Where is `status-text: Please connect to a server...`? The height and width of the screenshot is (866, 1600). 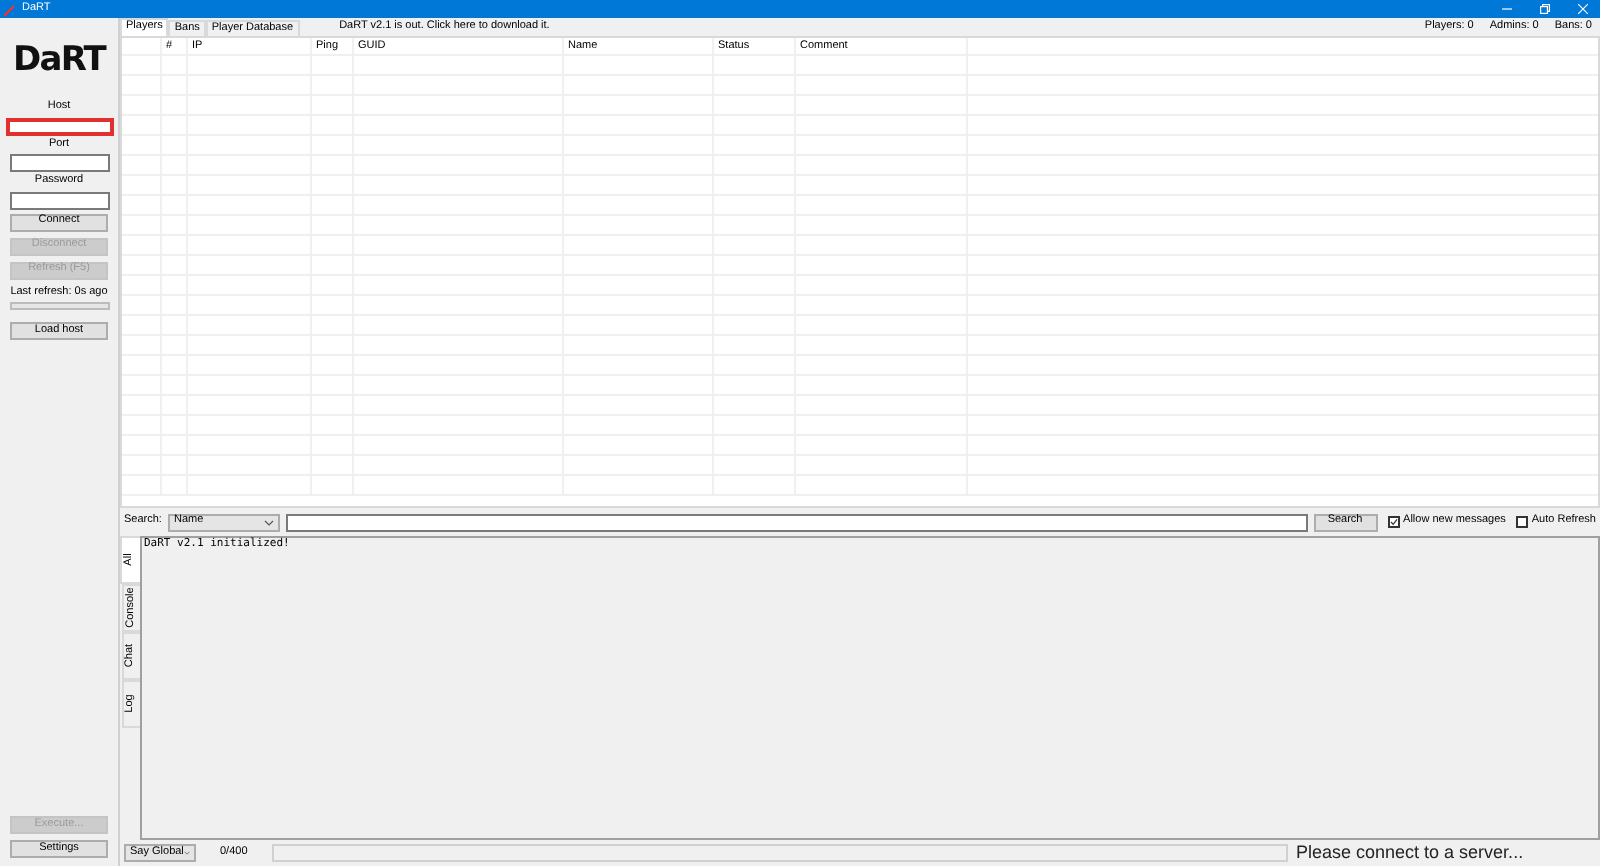 status-text: Please connect to a server... is located at coordinates (1411, 853).